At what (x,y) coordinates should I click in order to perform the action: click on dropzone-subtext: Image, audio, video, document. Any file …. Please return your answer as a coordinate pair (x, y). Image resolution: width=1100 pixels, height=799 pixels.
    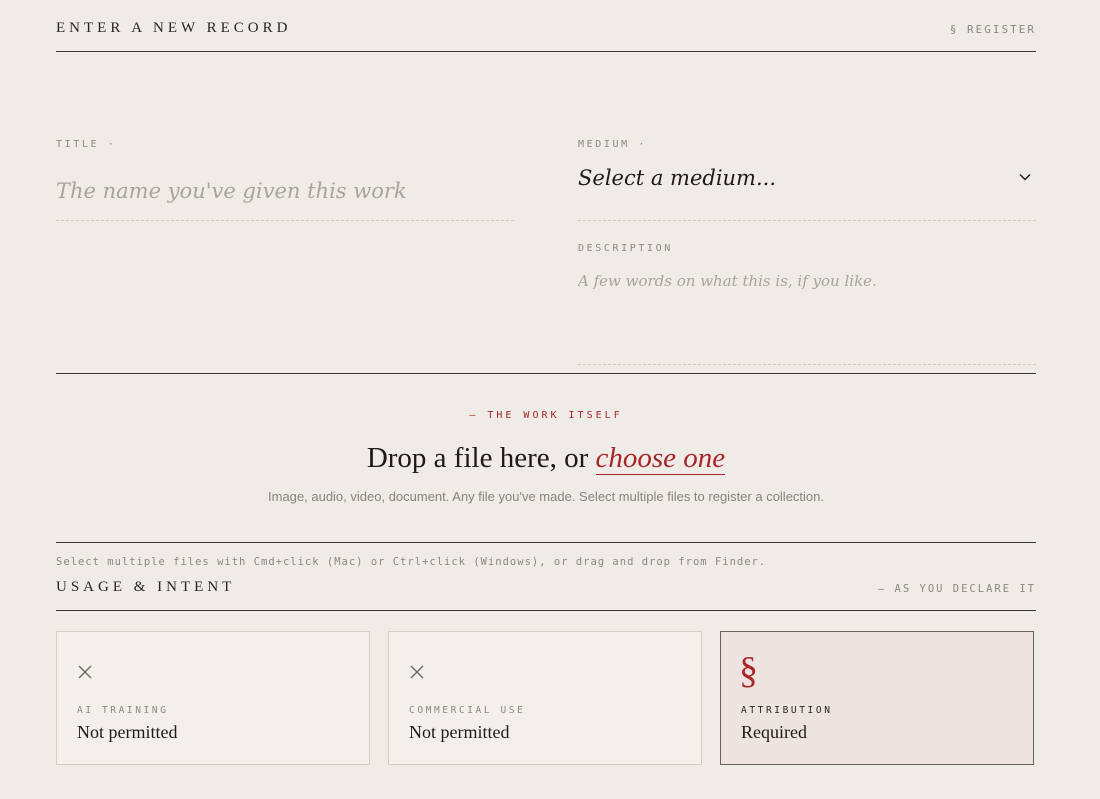
    Looking at the image, I should click on (546, 496).